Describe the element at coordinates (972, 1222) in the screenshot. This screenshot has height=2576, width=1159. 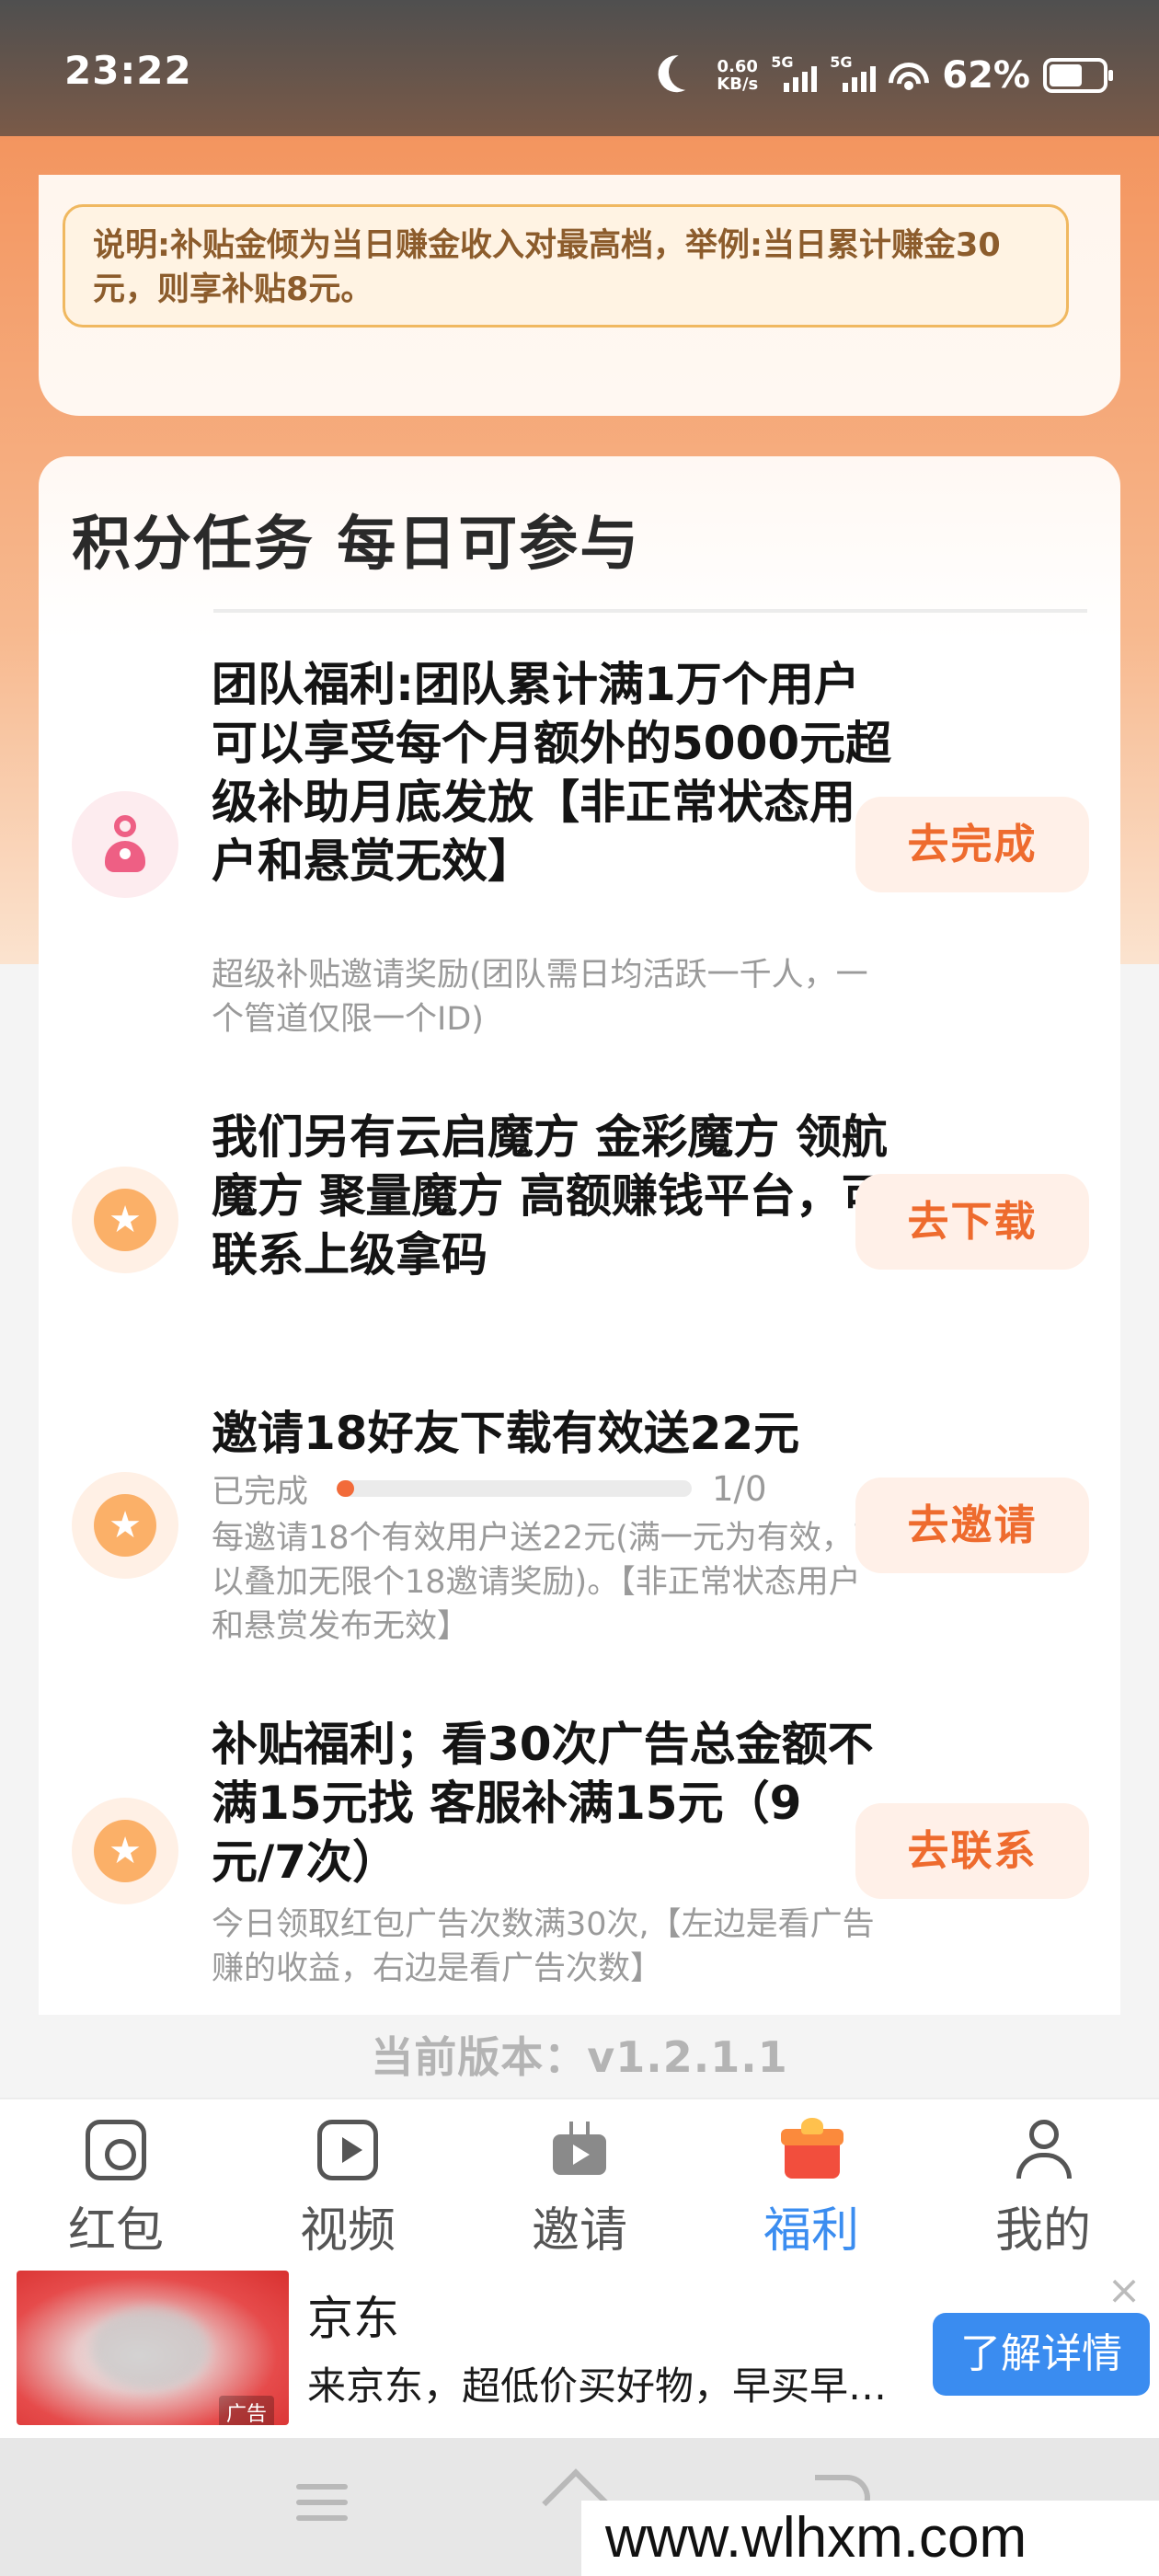
I see `download-button: 去下载` at that location.